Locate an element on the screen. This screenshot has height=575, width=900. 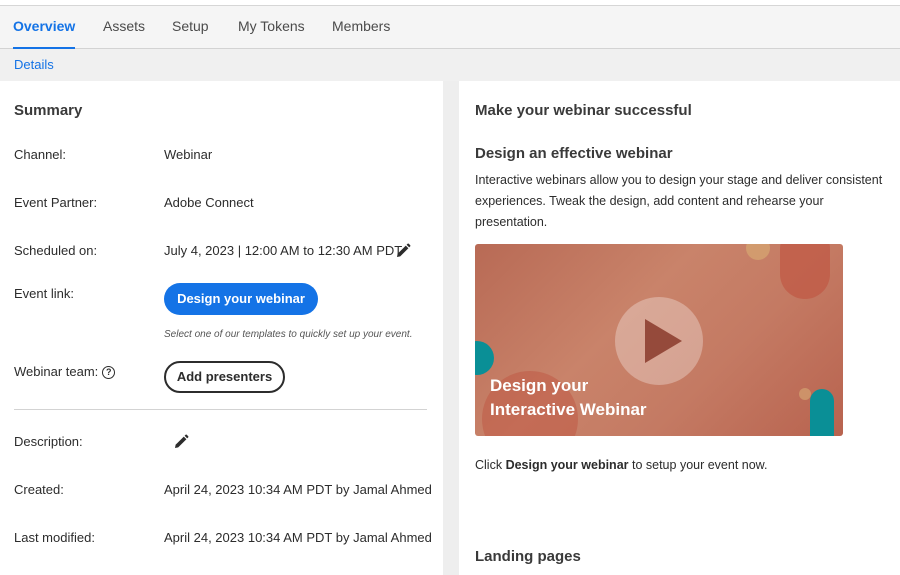
webinar-video-thumbnail: Design your Interactive Webinar is located at coordinates (659, 340).